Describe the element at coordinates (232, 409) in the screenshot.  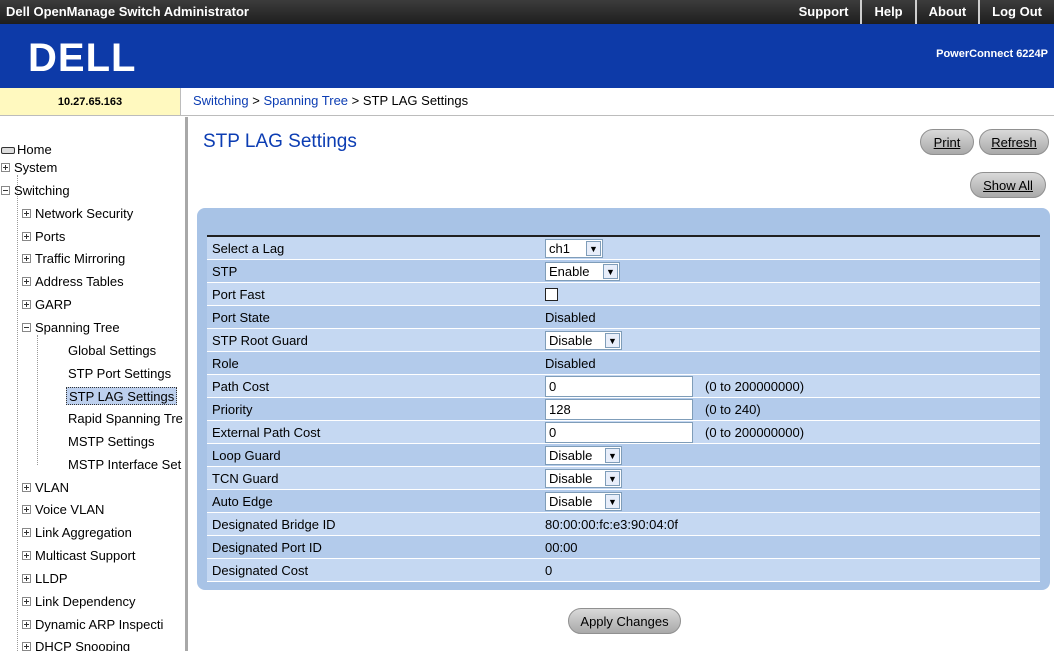
I see `priority-label: Priority` at that location.